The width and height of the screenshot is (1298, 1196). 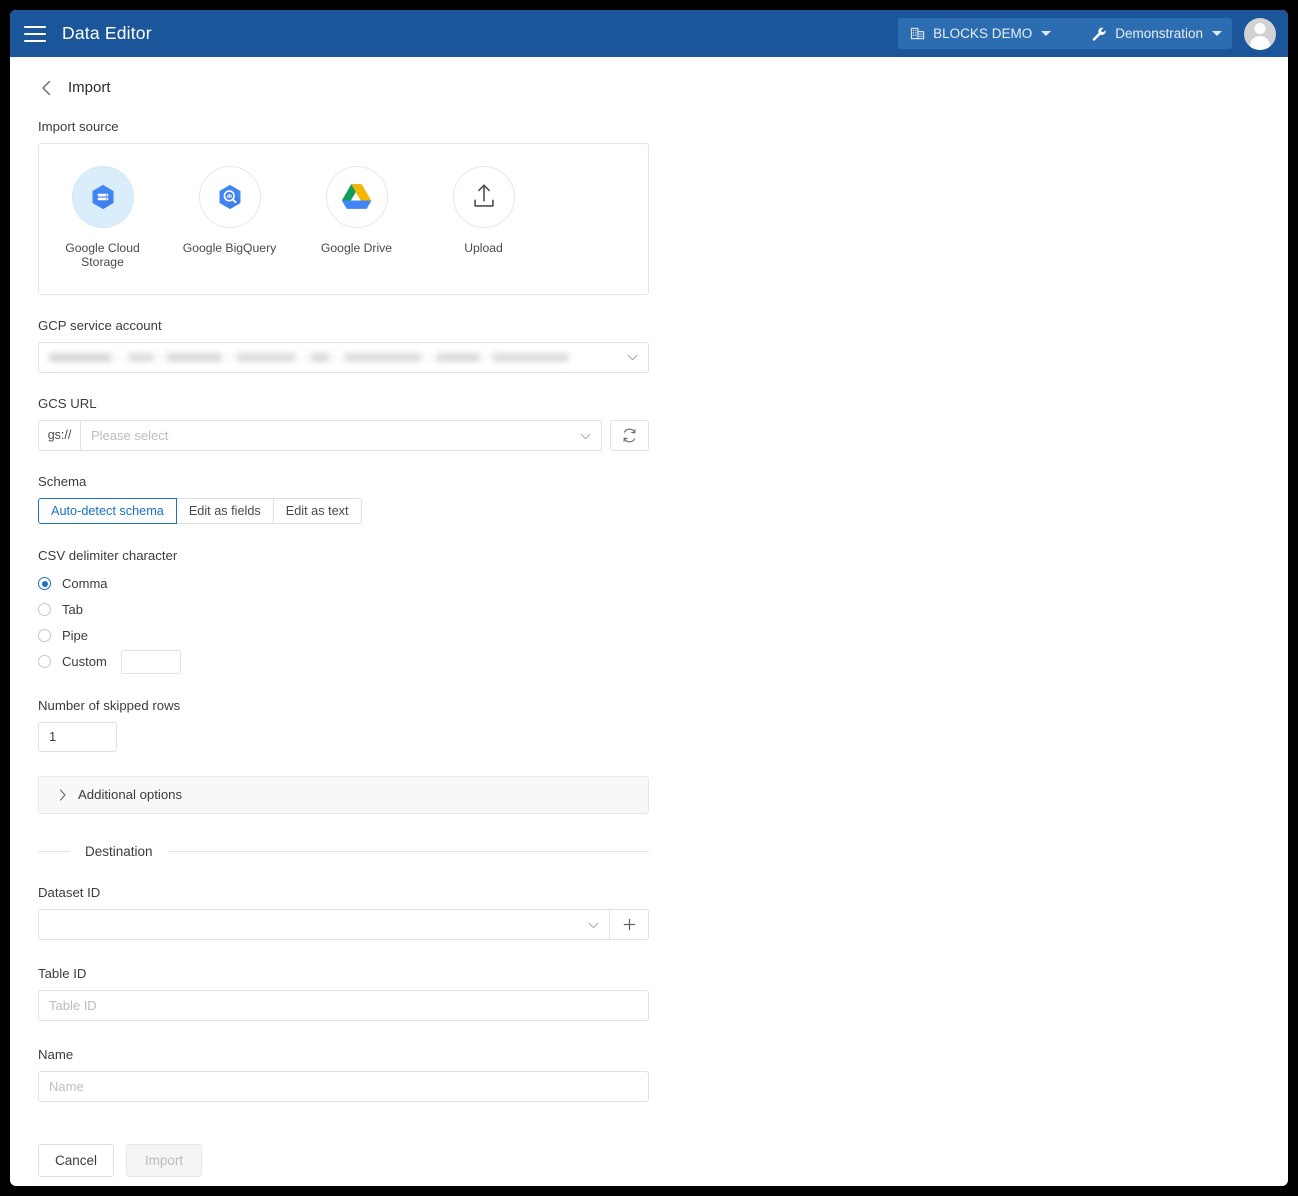 What do you see at coordinates (69, 892) in the screenshot?
I see `dataset-id-label: Dataset ID` at bounding box center [69, 892].